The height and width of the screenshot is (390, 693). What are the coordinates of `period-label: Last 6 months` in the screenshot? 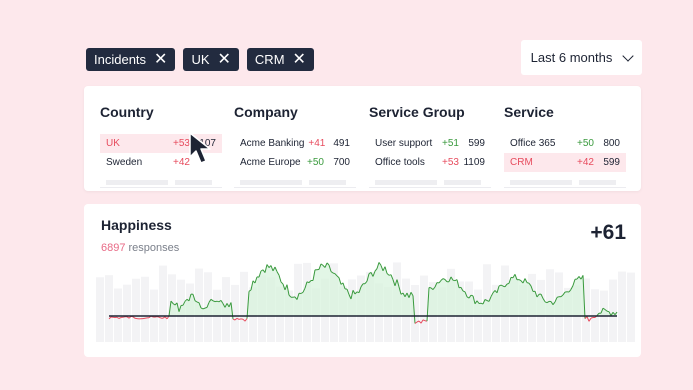 It's located at (571, 57).